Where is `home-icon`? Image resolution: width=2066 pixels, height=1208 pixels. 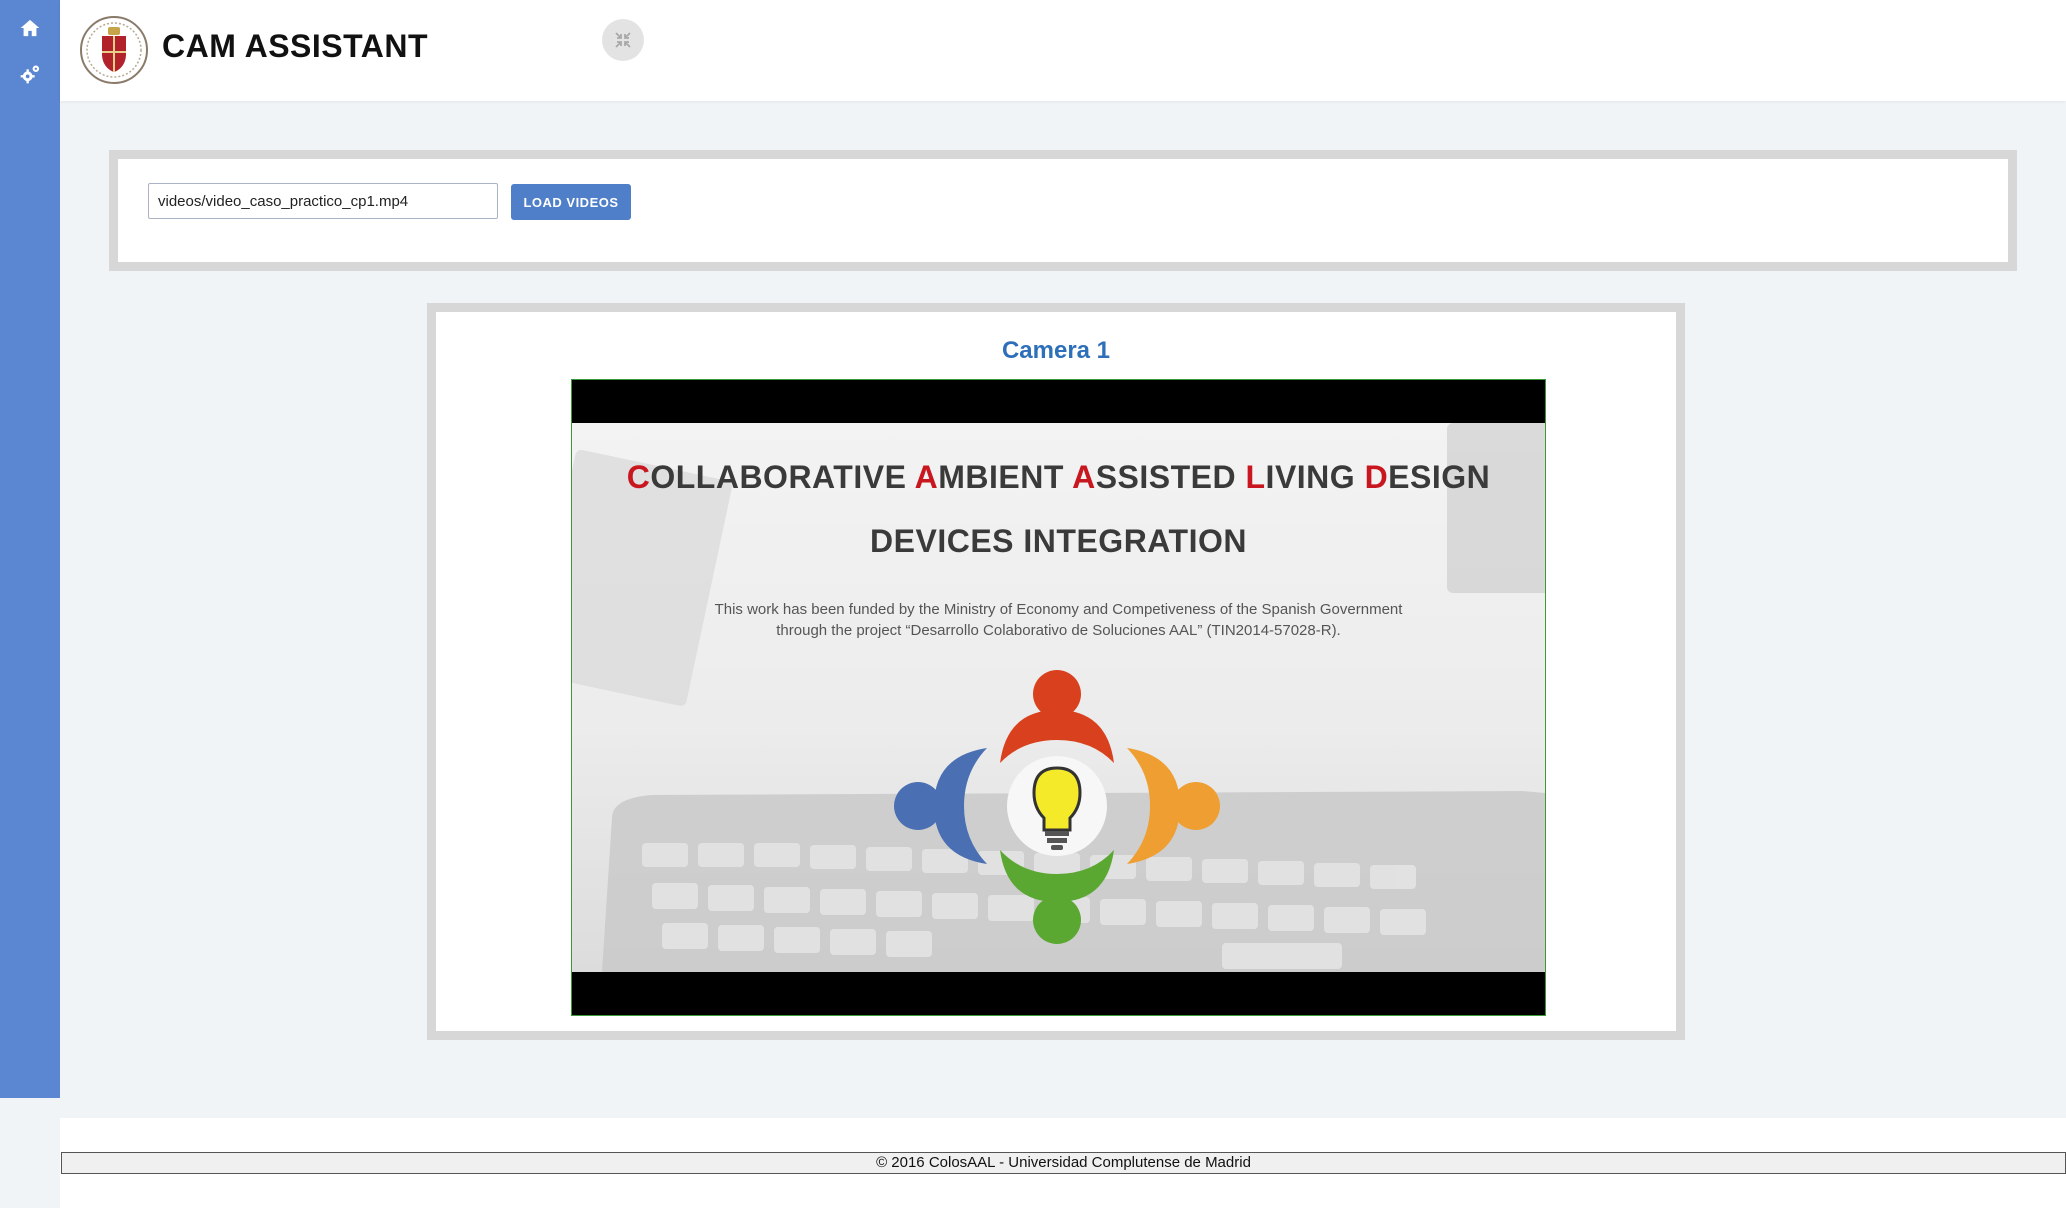
home-icon is located at coordinates (30, 28).